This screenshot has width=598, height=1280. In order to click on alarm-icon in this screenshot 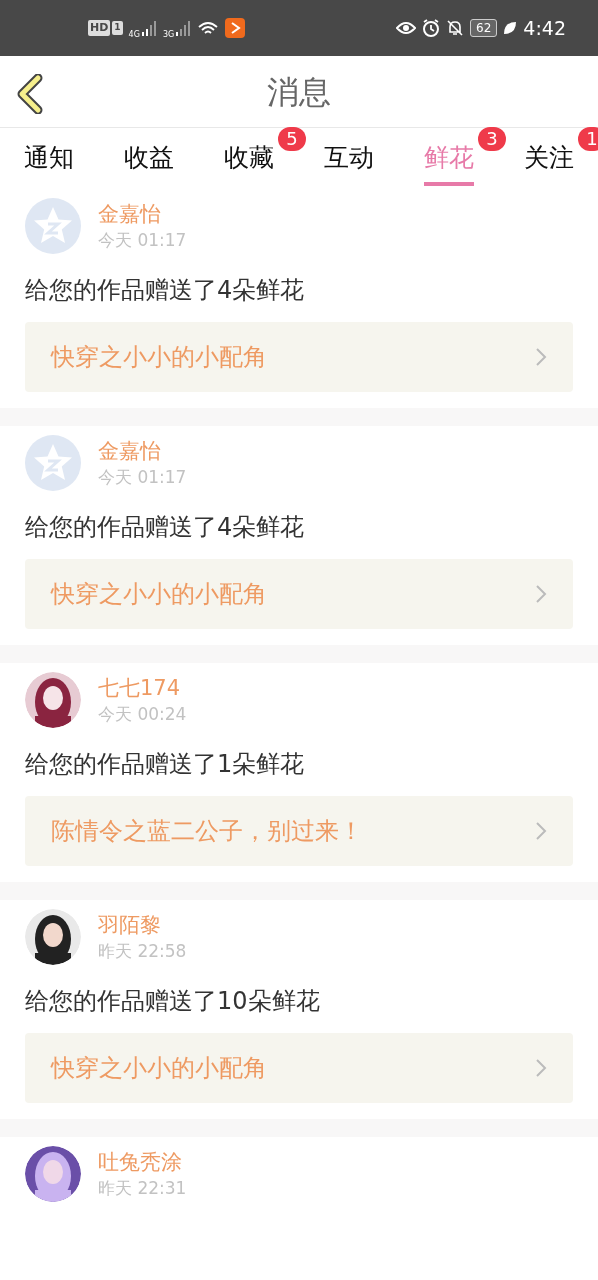, I will do `click(431, 28)`.